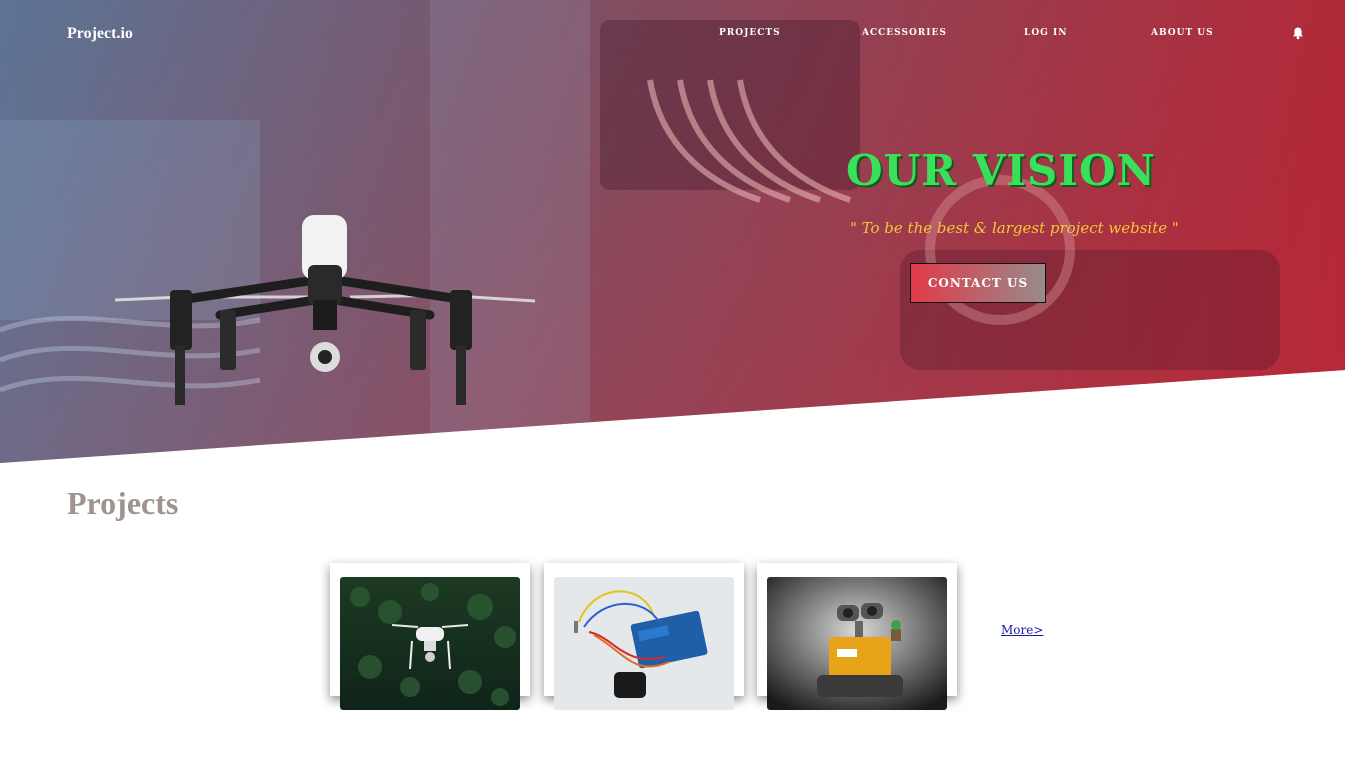 Image resolution: width=1345 pixels, height=768 pixels. Describe the element at coordinates (1298, 33) in the screenshot. I see `bell-icon` at that location.